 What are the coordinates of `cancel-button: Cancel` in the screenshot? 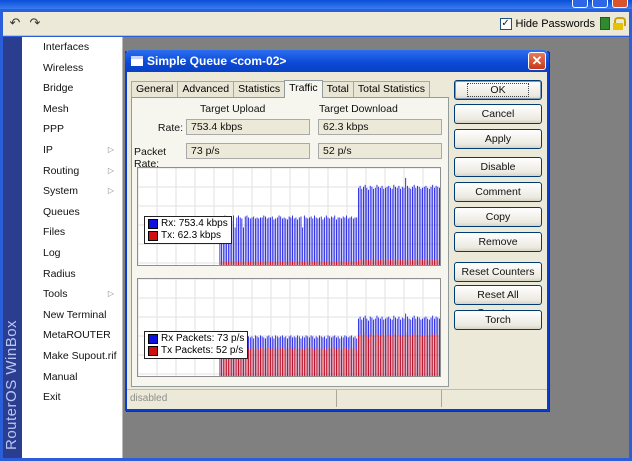 It's located at (498, 114).